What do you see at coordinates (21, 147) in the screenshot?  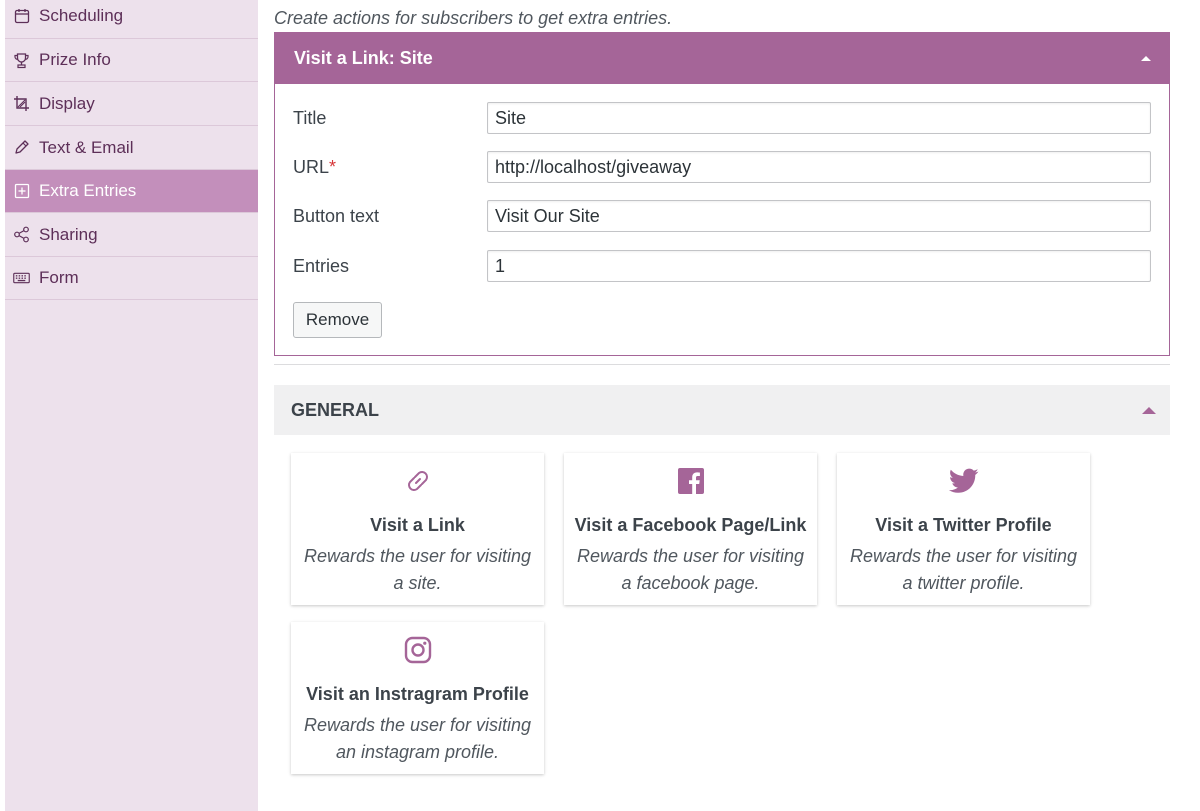 I see `pencil-icon` at bounding box center [21, 147].